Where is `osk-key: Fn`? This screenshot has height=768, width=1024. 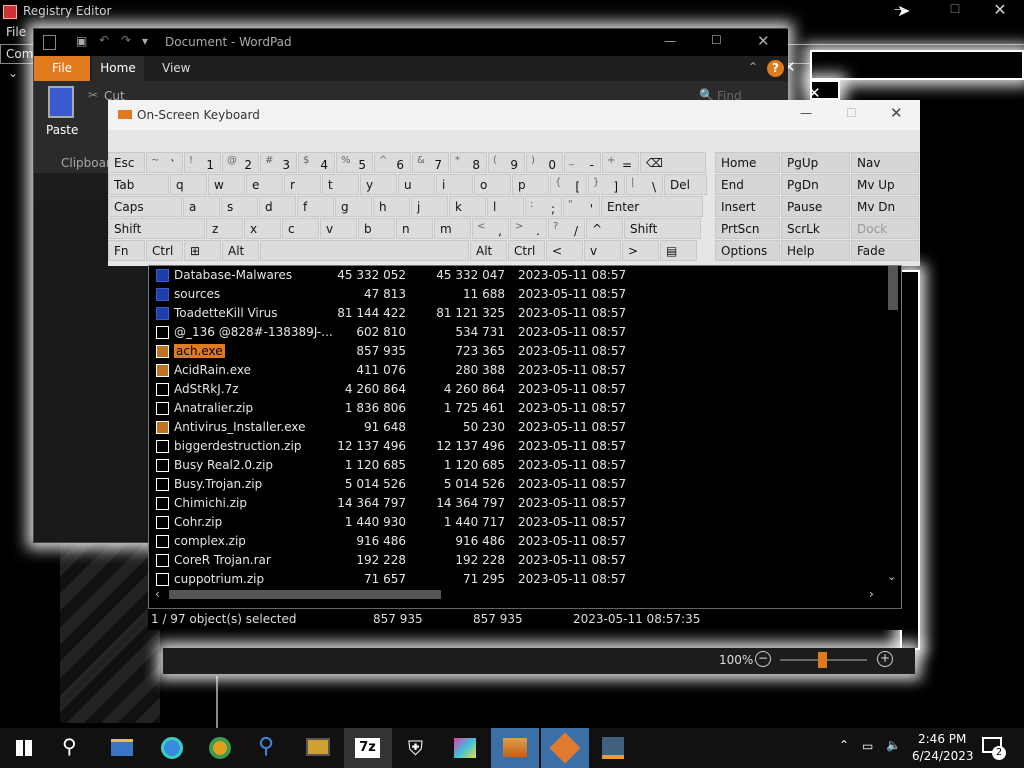
osk-key: Fn is located at coordinates (126, 250).